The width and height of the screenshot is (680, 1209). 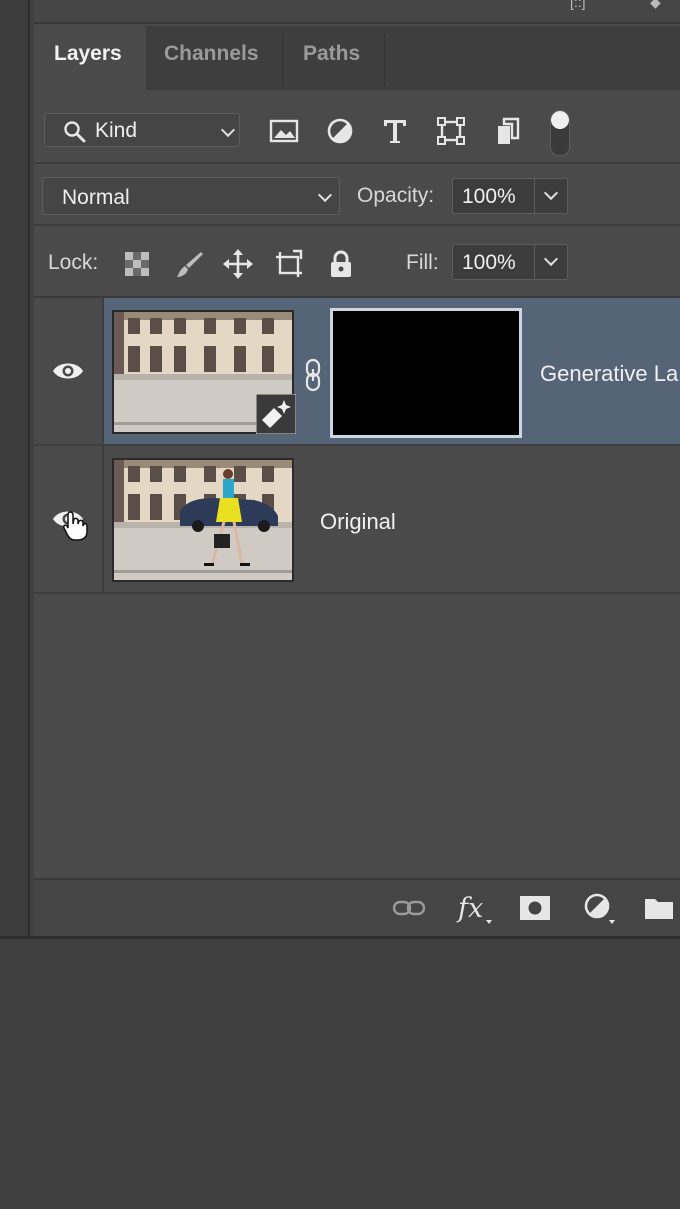 What do you see at coordinates (191, 196) in the screenshot?
I see `blend-mode-select: Normal` at bounding box center [191, 196].